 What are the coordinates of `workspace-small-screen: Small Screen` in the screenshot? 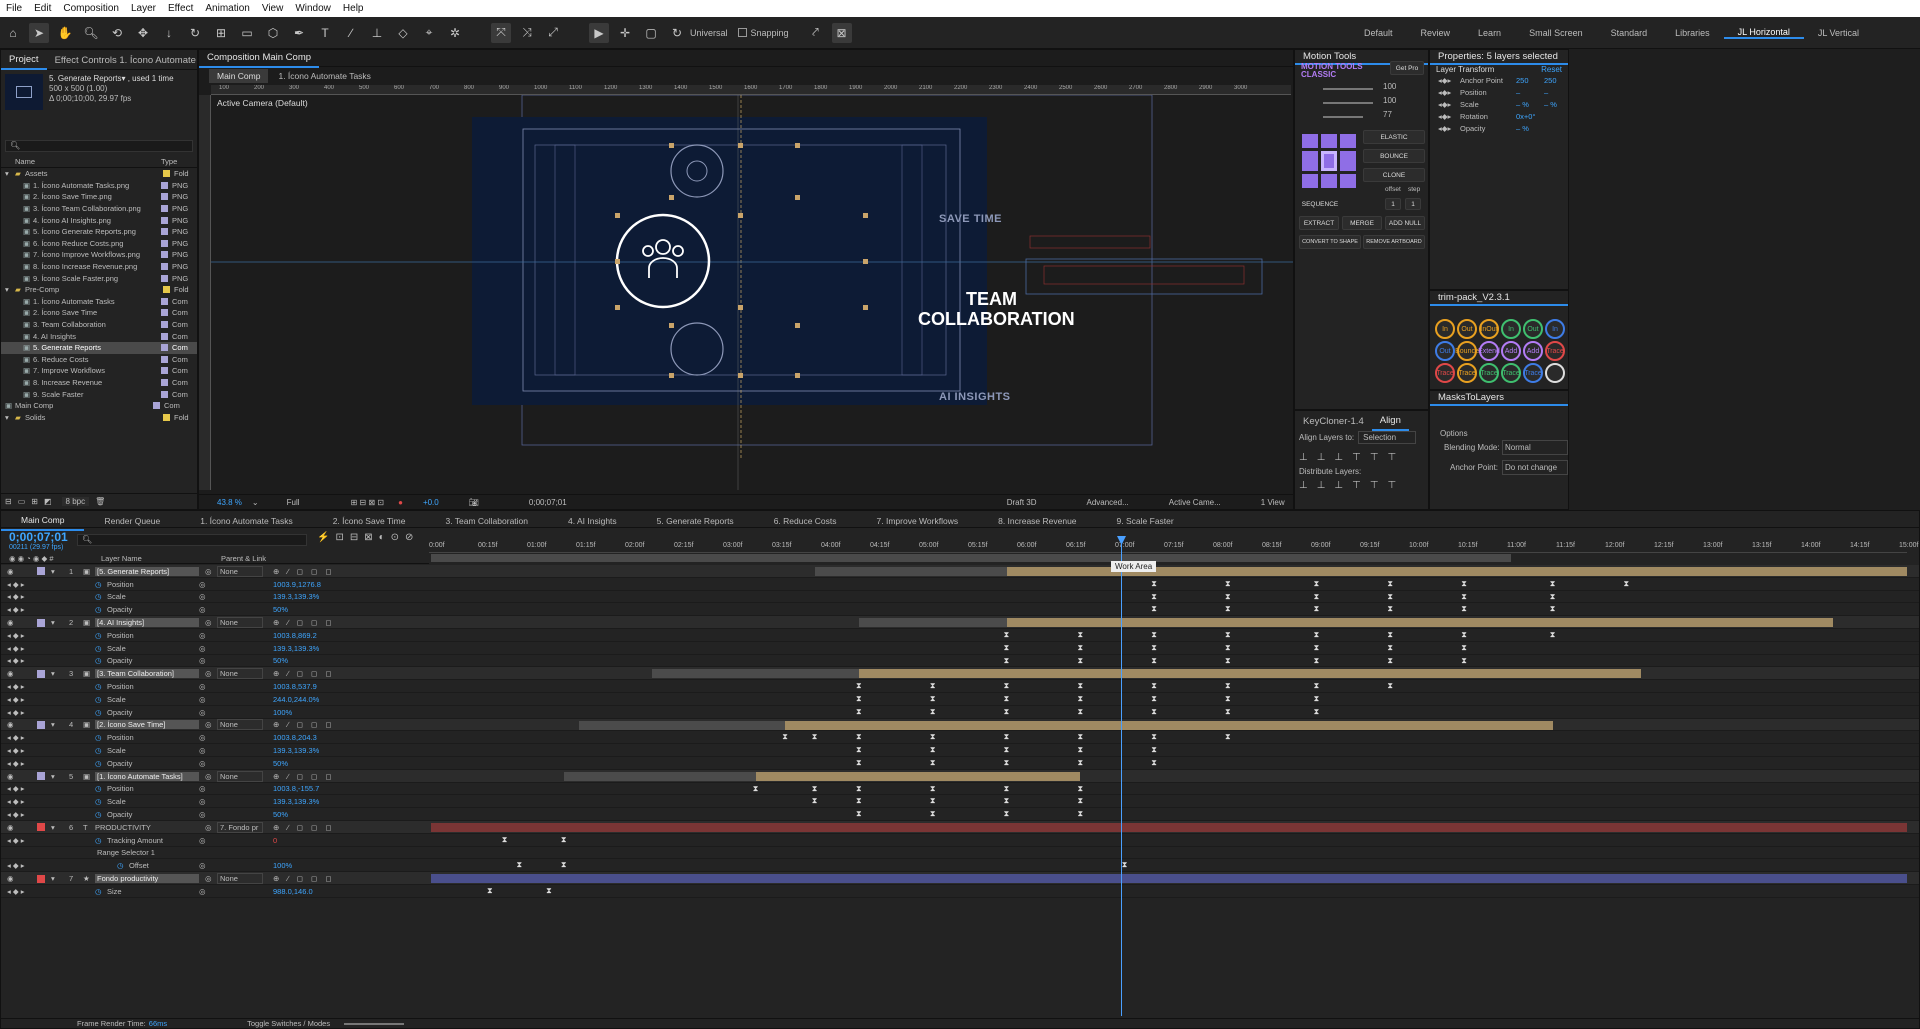 It's located at (1556, 33).